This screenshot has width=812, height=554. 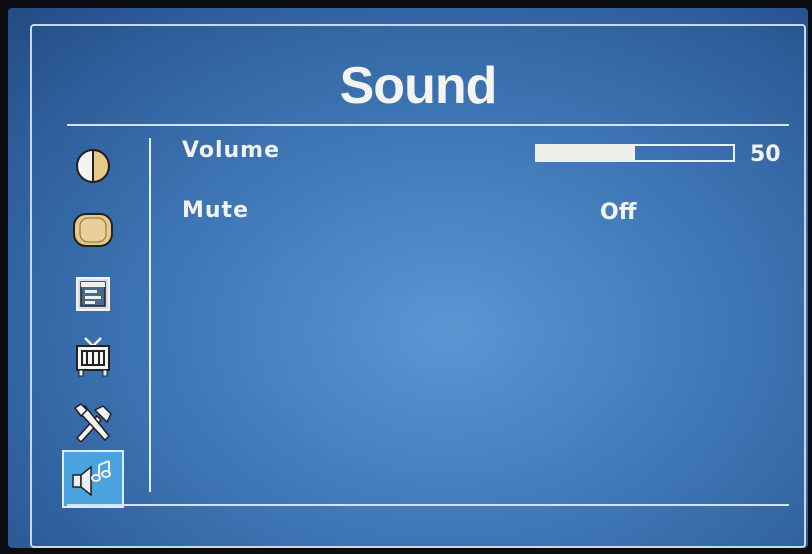 I want to click on tools-icon, so click(x=92, y=422).